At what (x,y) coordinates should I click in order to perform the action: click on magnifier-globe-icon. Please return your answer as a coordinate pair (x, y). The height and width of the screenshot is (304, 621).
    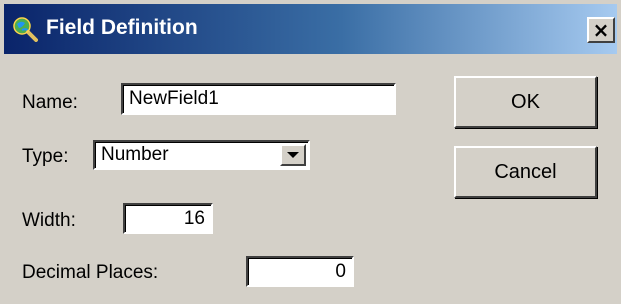
    Looking at the image, I should click on (25, 29).